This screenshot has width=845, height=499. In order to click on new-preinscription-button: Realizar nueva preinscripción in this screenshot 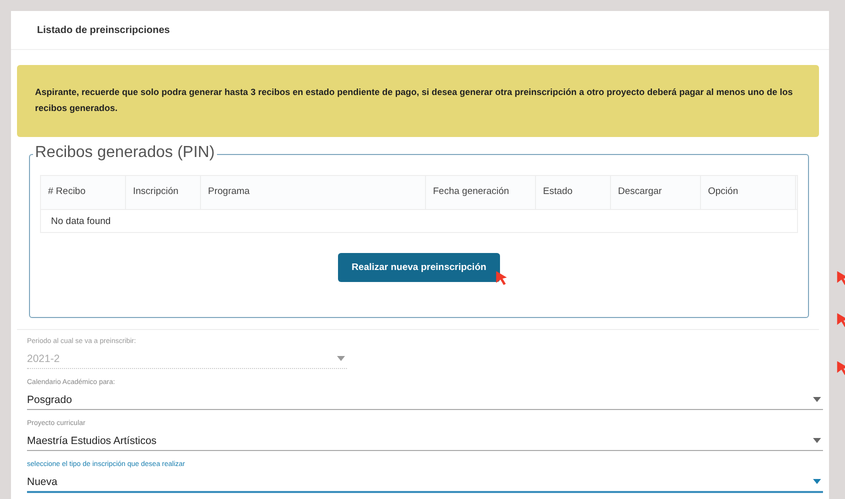, I will do `click(419, 267)`.